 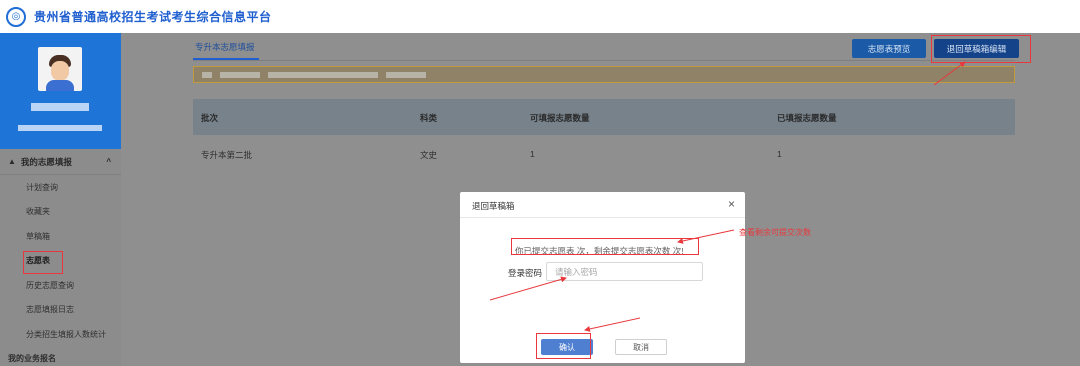 What do you see at coordinates (43, 262) in the screenshot?
I see `highlight-box-application-form` at bounding box center [43, 262].